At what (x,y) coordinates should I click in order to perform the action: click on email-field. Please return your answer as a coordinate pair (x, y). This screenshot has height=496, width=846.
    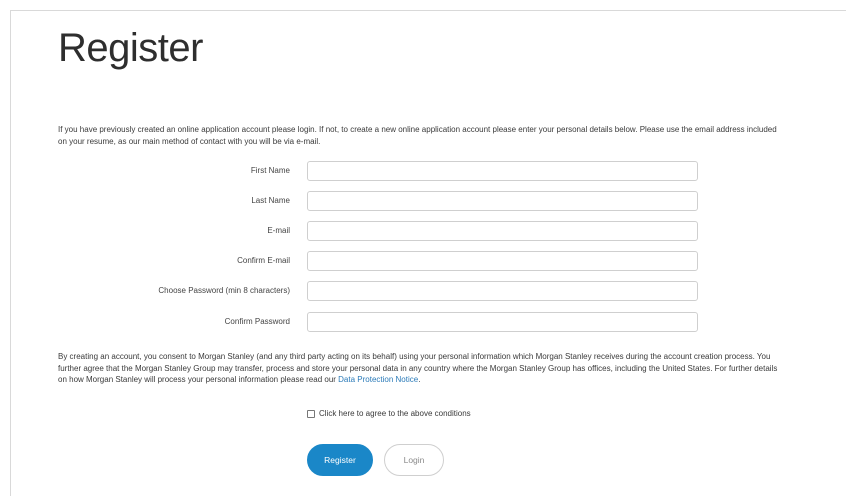
    Looking at the image, I should click on (502, 231).